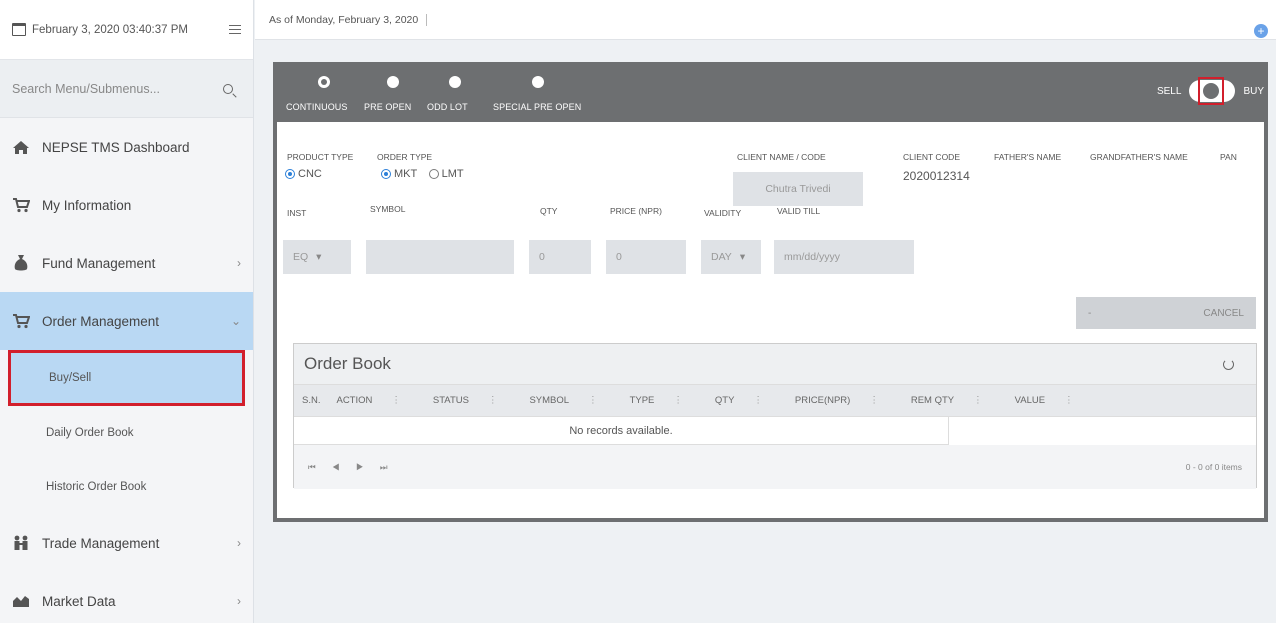  I want to click on as-of-date: As of Monday, February 3, 2020, so click(348, 19).